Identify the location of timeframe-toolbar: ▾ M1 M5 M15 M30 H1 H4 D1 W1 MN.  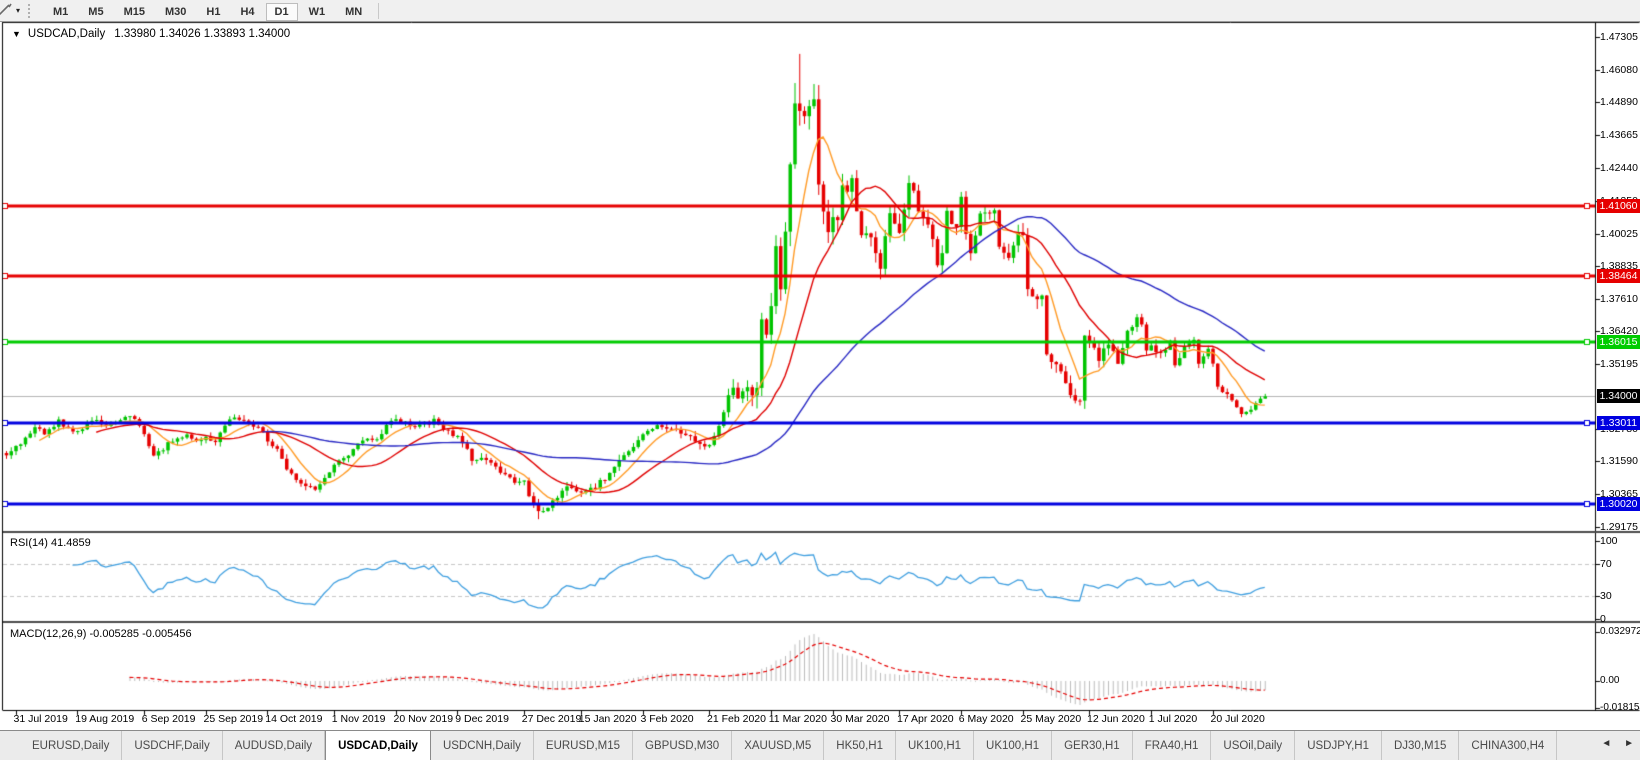
(820, 11).